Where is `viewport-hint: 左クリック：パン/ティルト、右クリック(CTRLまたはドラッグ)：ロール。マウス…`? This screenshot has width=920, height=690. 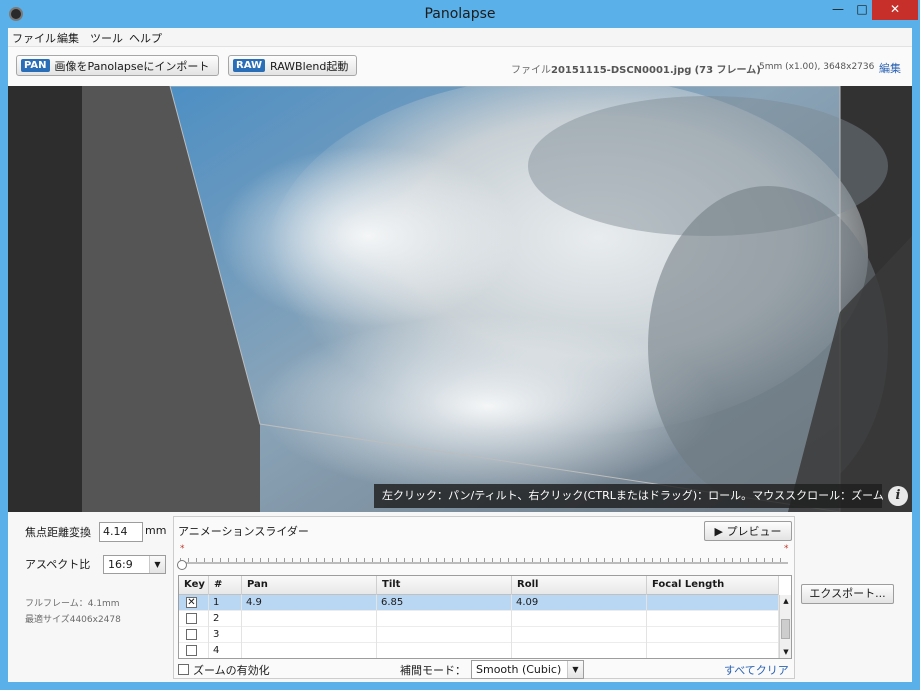
viewport-hint: 左クリック：パン/ティルト、右クリック(CTRLまたはドラッグ)：ロール。マウス… is located at coordinates (629, 496).